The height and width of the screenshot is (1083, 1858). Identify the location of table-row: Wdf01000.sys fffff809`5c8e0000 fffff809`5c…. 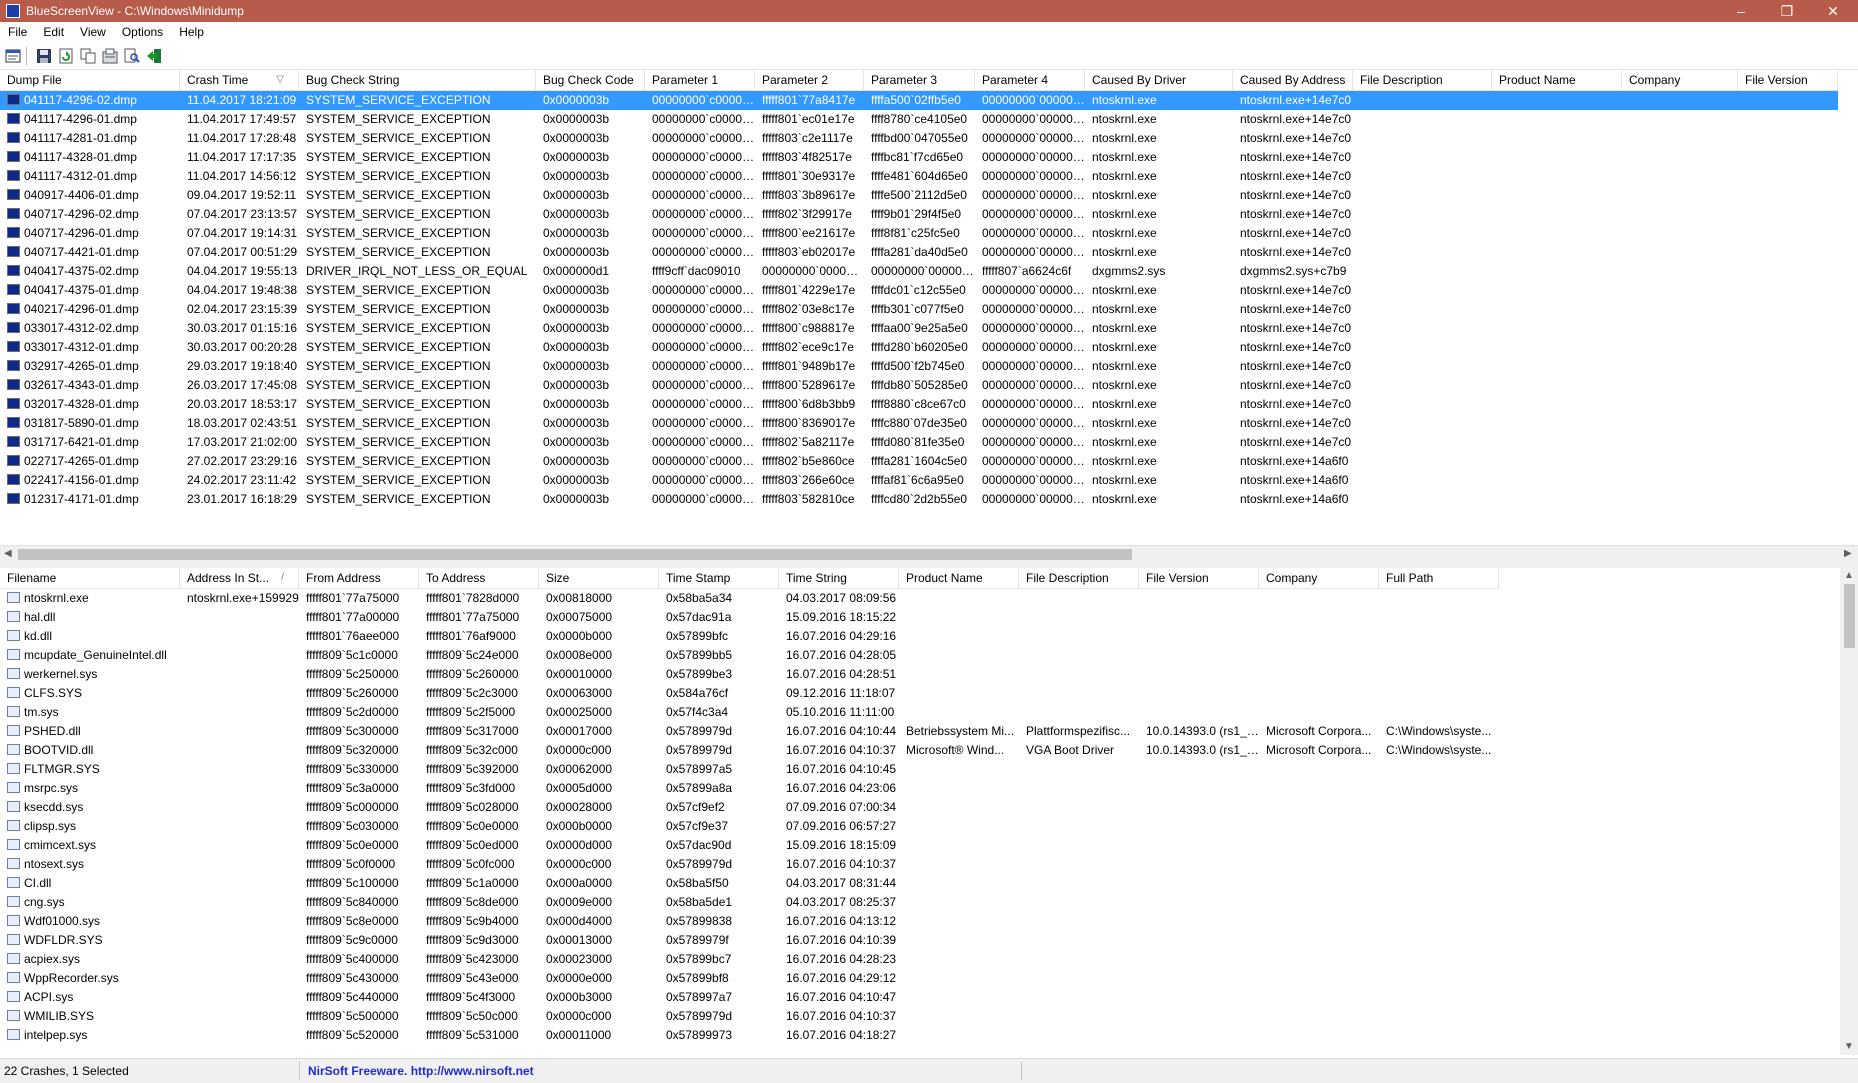
(749, 921).